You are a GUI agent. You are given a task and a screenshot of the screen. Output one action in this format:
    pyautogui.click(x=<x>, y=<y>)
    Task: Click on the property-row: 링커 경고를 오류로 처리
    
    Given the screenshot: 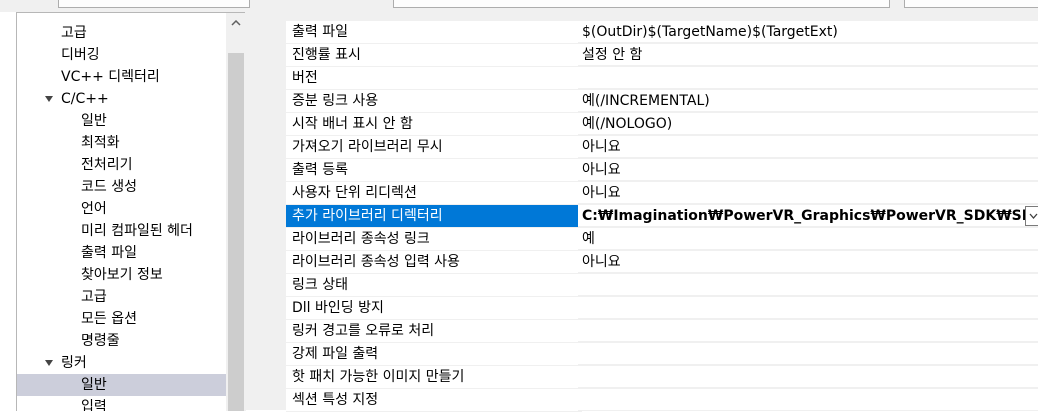 What is the action you would take?
    pyautogui.click(x=649, y=331)
    